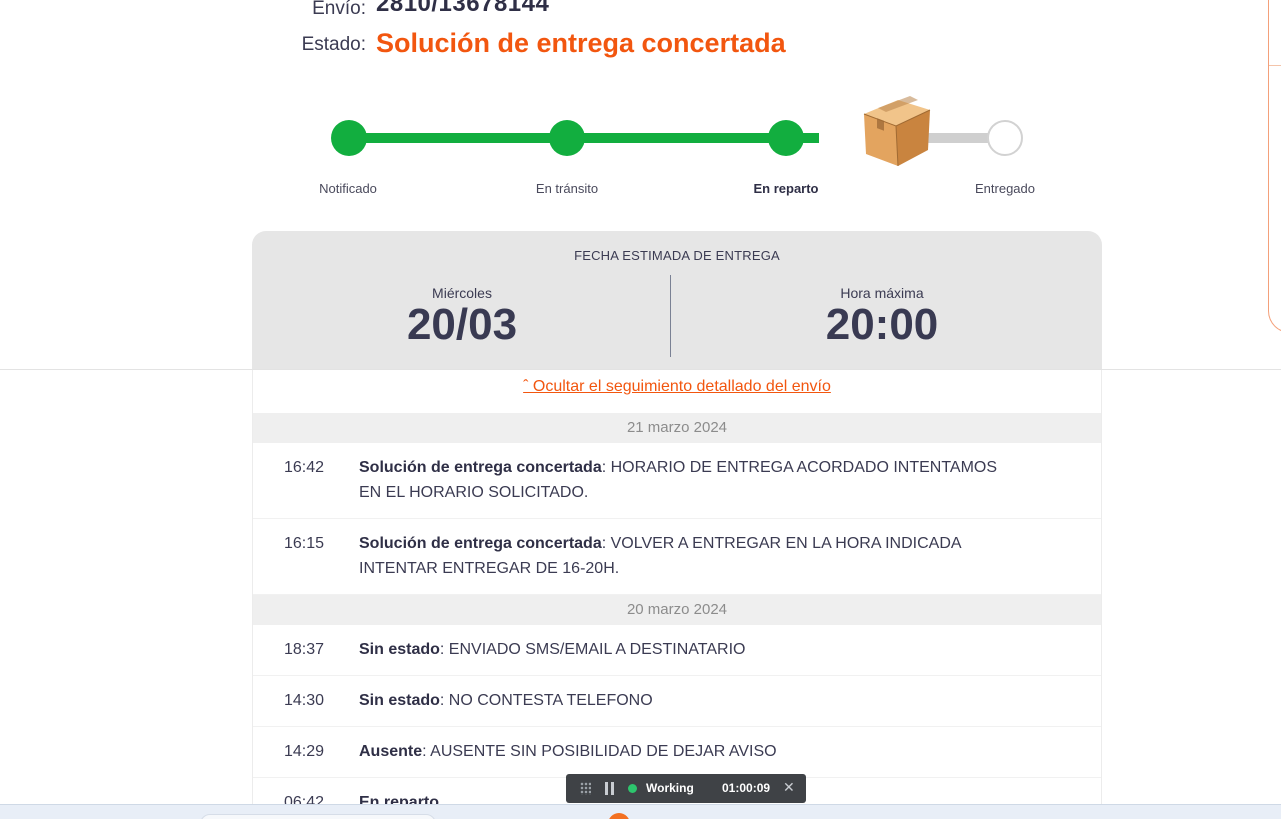 Image resolution: width=1281 pixels, height=819 pixels. I want to click on tracking-date-header: 21 marzo 2024, so click(677, 428).